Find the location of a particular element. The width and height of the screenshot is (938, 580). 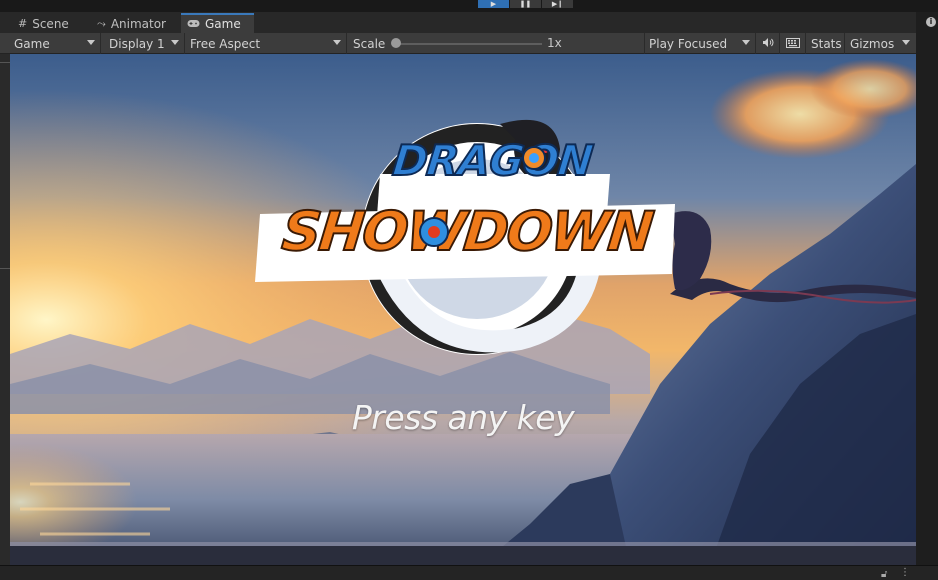

scale-slider-thumb is located at coordinates (396, 43).